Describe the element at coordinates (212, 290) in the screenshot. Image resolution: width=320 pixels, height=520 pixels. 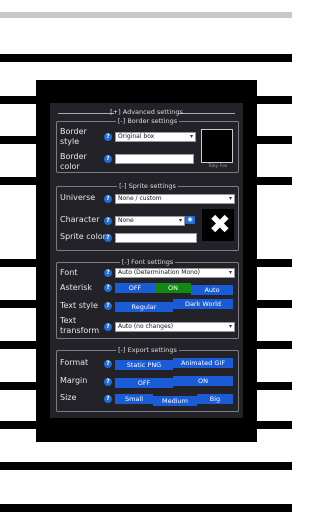
I see `asterisk-auto-button: Auto` at that location.